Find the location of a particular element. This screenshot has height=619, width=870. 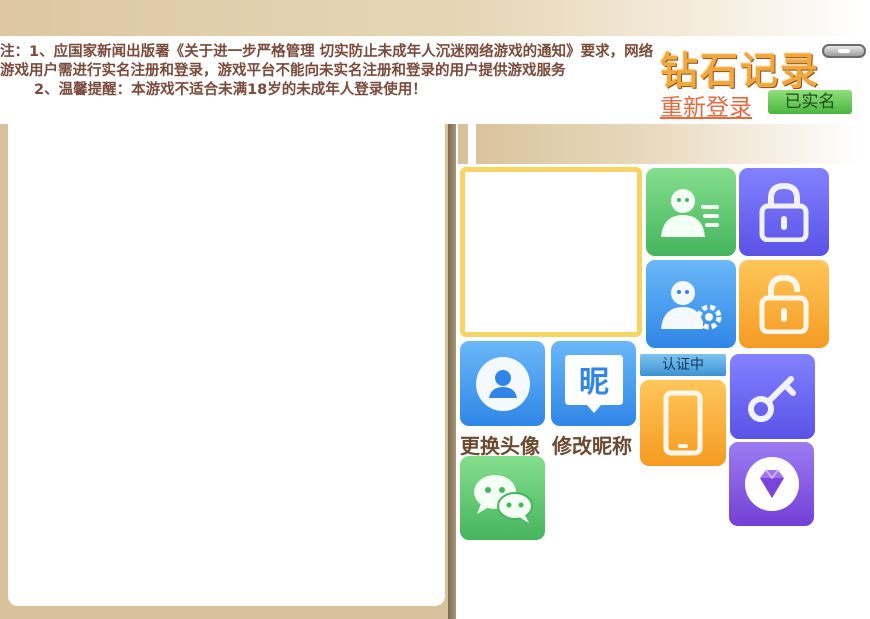

unlock-icon is located at coordinates (784, 304).